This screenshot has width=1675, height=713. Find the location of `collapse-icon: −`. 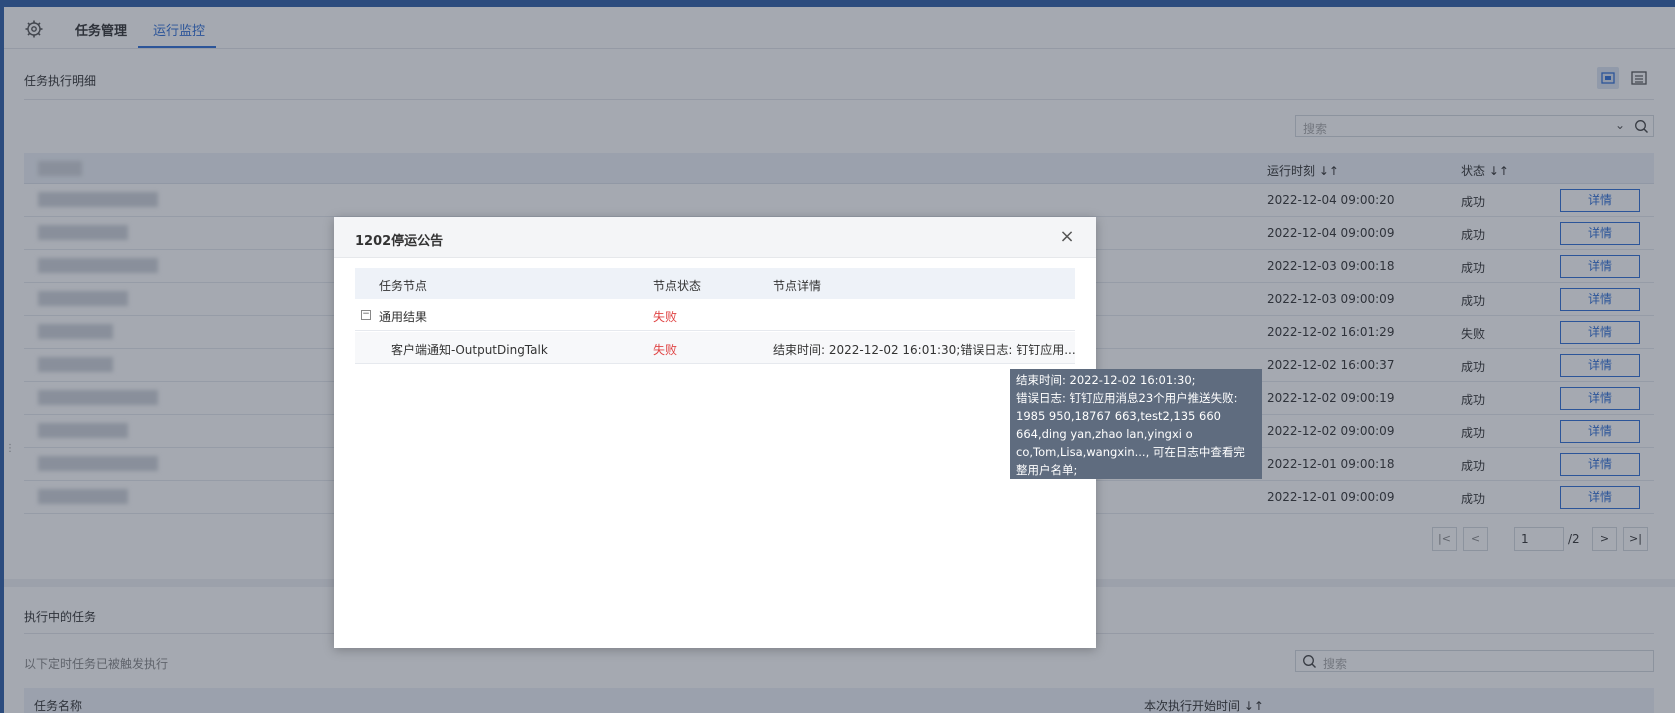

collapse-icon: − is located at coordinates (366, 315).